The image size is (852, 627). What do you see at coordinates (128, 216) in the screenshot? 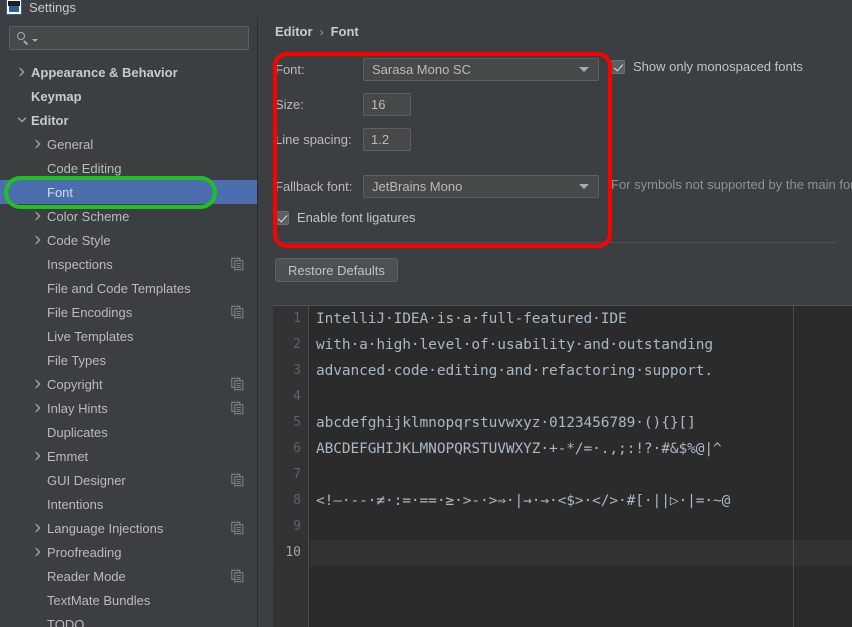
I see `sidebar-item-color-scheme: Color Scheme` at bounding box center [128, 216].